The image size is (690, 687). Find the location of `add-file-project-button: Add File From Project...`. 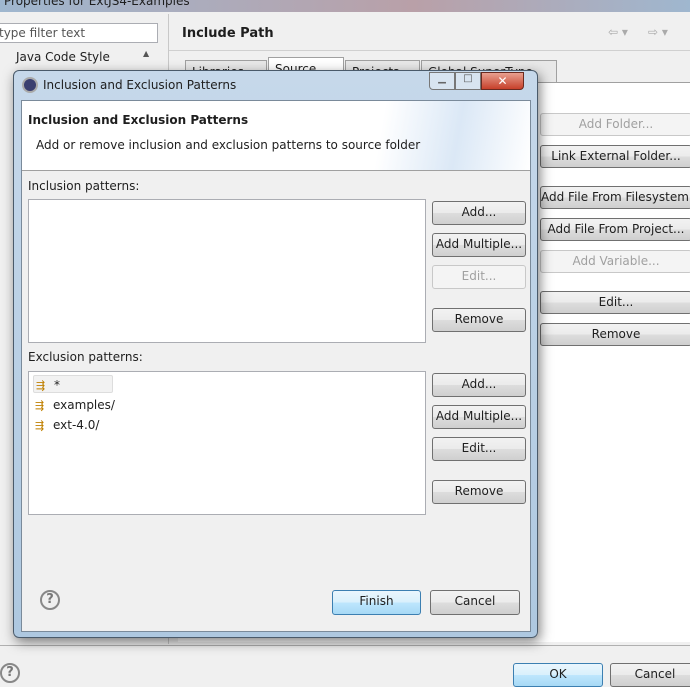

add-file-project-button: Add File From Project... is located at coordinates (615, 229).